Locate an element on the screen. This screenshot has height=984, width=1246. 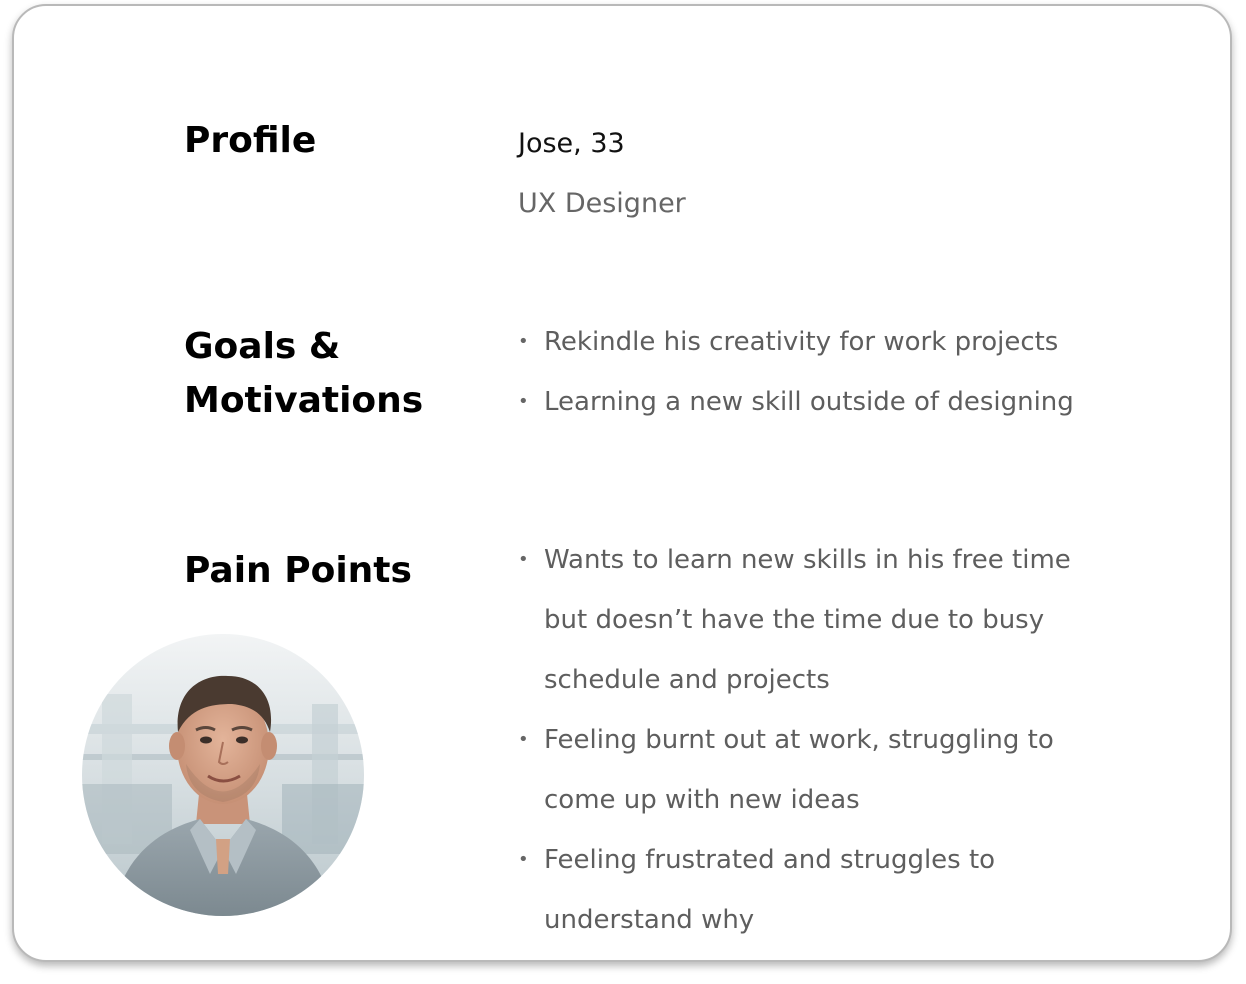
pain-points-heading: Pain Points is located at coordinates (298, 570).